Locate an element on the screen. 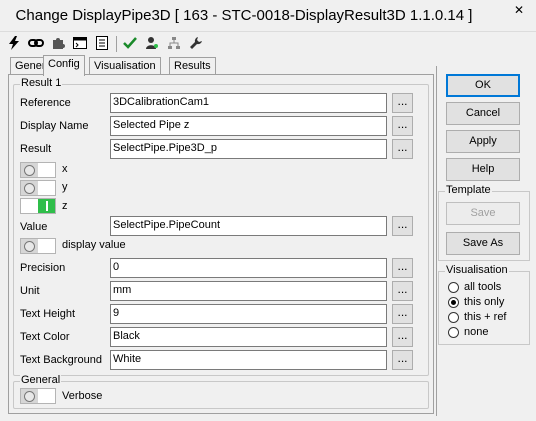  toolbar-separator is located at coordinates (116, 44).